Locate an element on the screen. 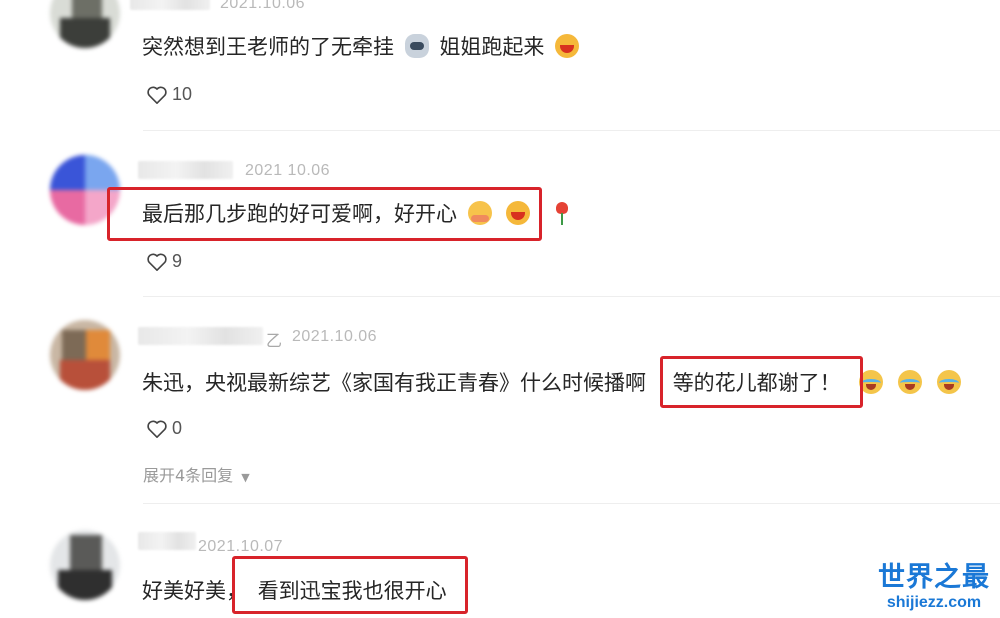 The height and width of the screenshot is (618, 1000). like-count: 9 is located at coordinates (177, 261).